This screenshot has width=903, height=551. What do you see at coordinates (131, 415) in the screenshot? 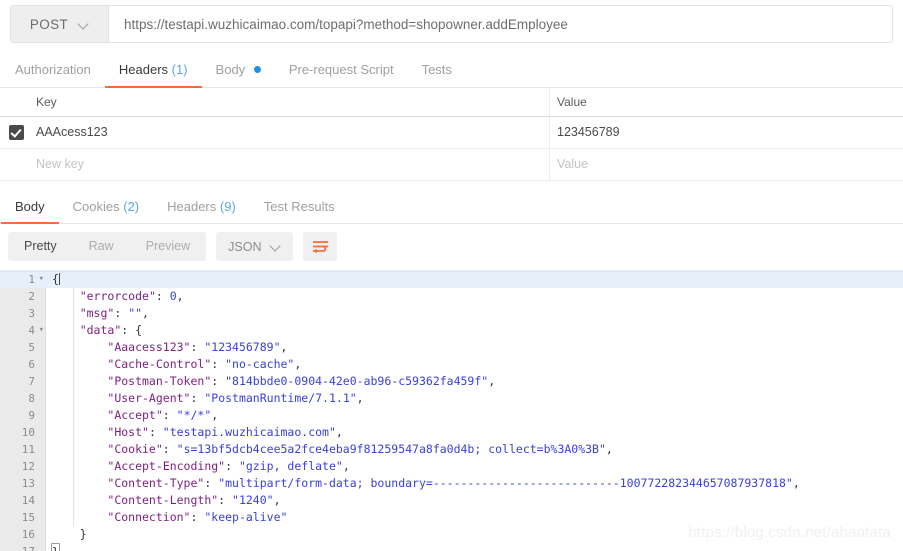
I see `code-line-text: "Accept": "*/*",` at bounding box center [131, 415].